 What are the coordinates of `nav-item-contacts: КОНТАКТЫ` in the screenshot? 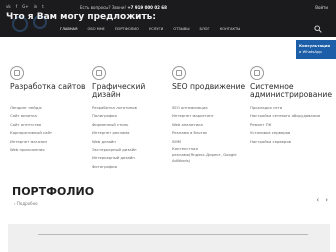 It's located at (230, 29).